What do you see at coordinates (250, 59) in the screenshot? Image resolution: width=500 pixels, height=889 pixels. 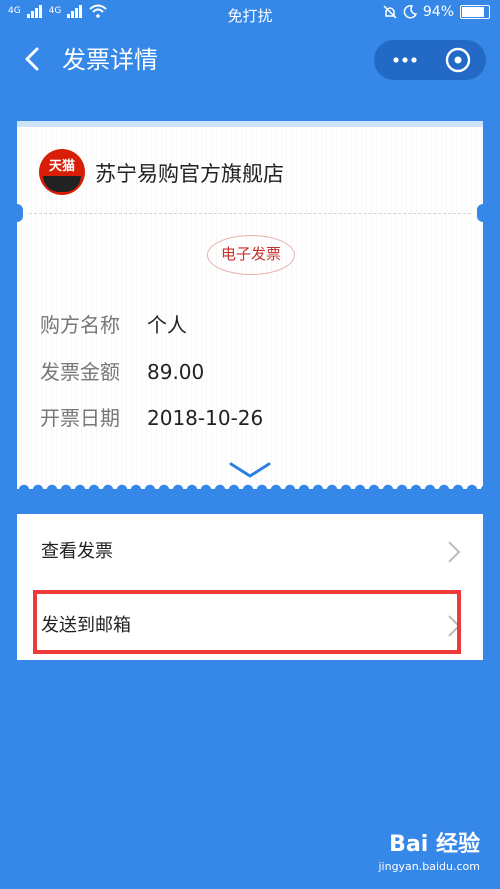 I see `nav-bar: 发票详情` at bounding box center [250, 59].